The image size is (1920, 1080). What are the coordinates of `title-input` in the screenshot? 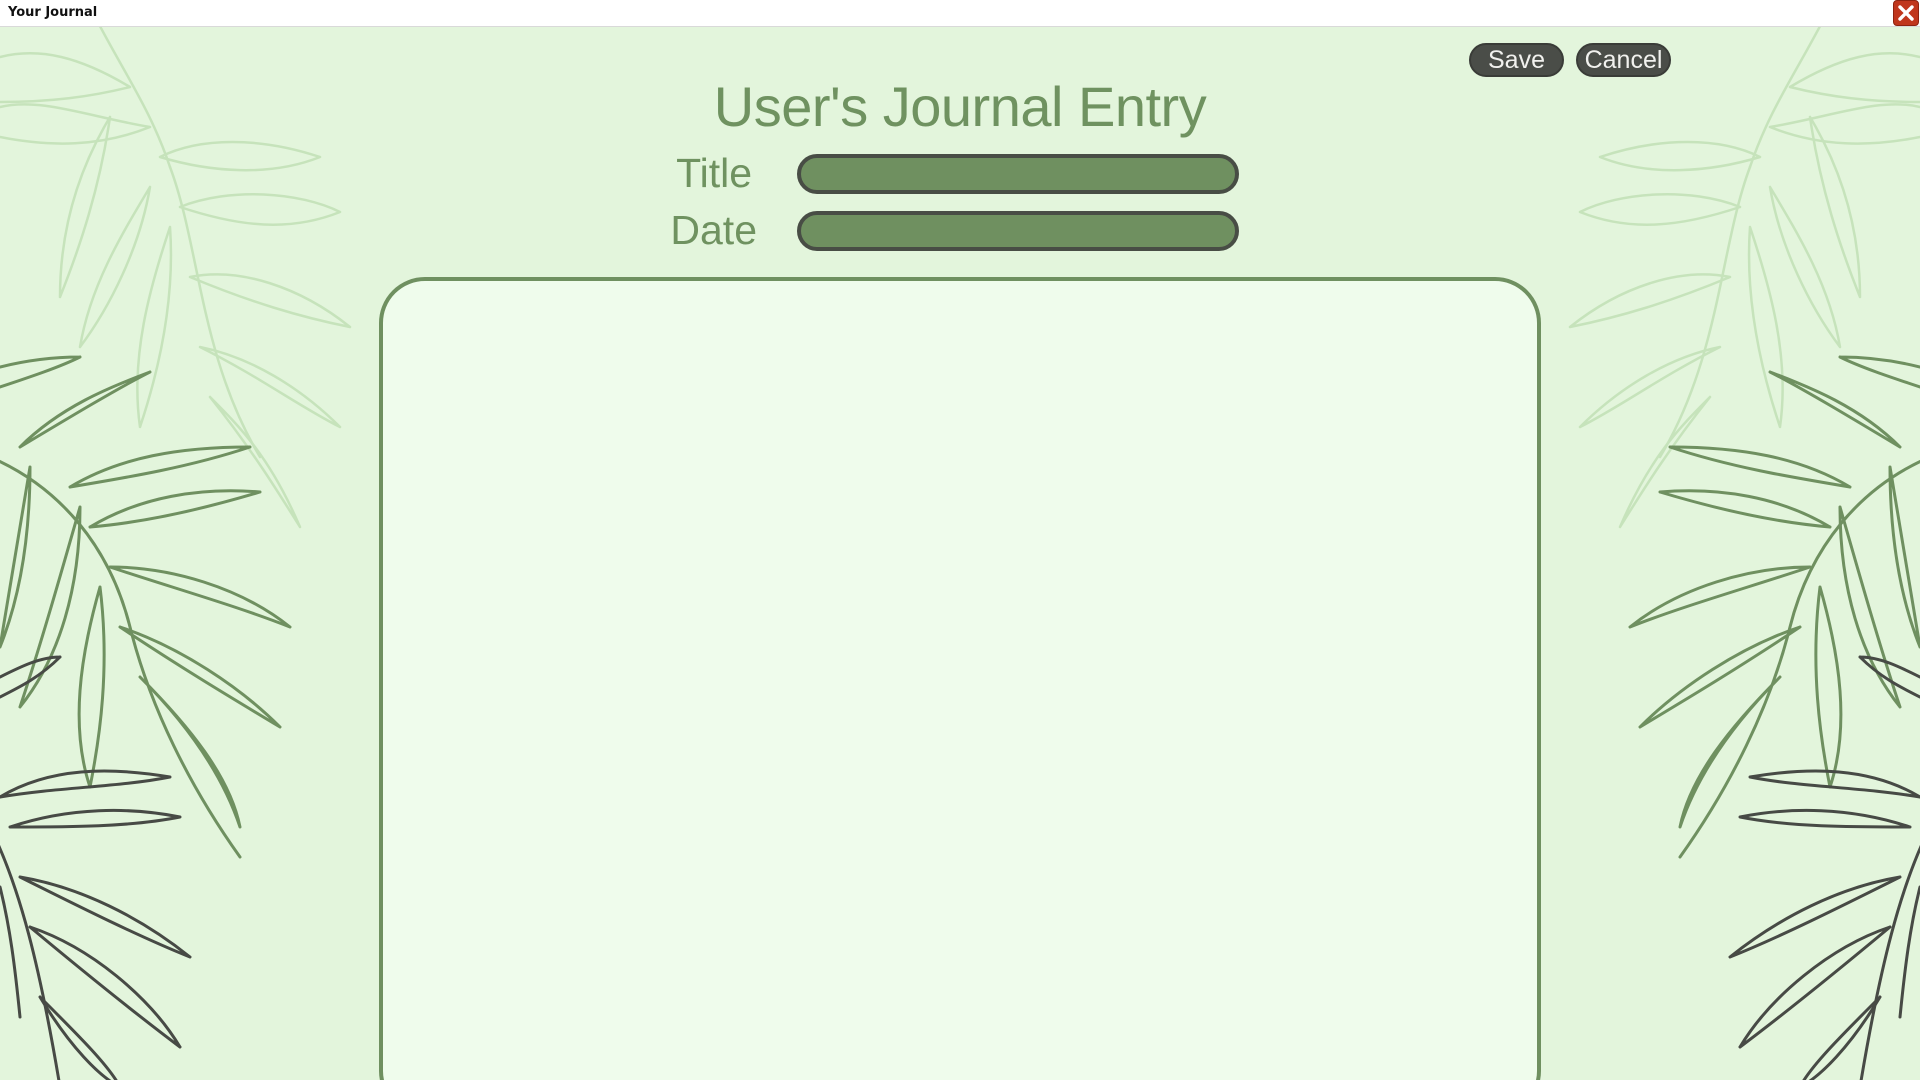 It's located at (1018, 174).